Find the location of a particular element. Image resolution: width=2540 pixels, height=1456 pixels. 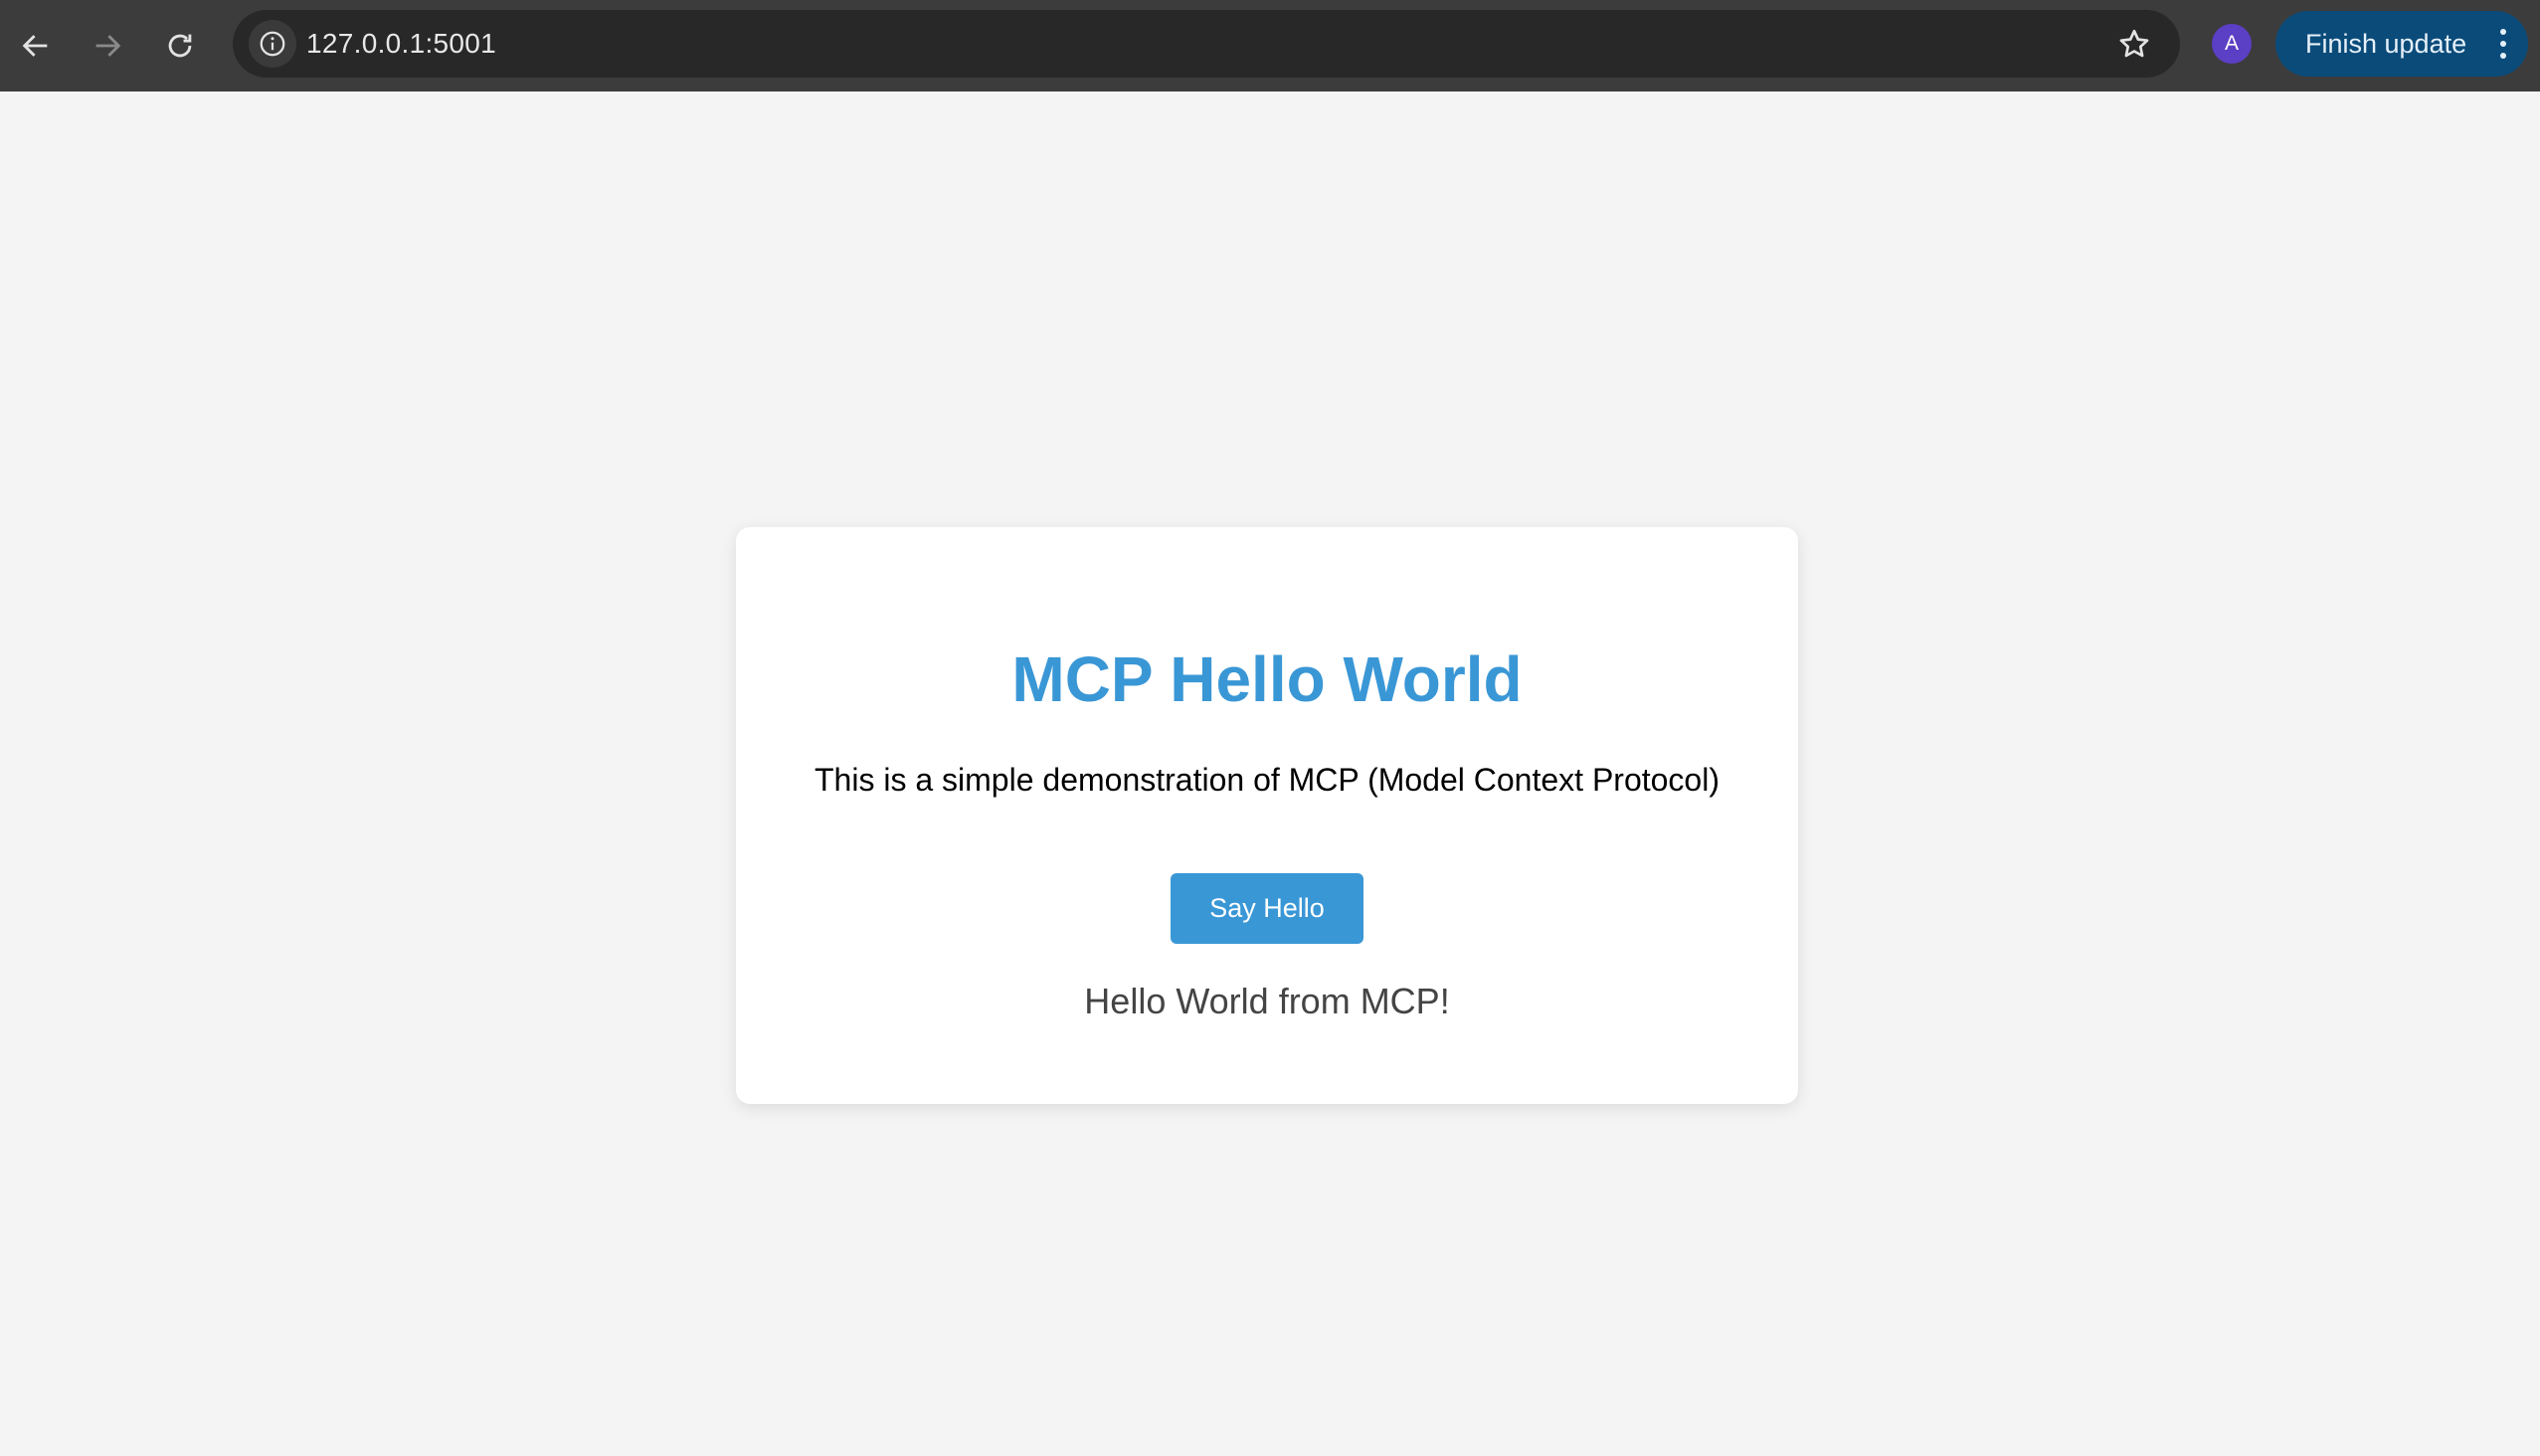

reload-button is located at coordinates (180, 46).